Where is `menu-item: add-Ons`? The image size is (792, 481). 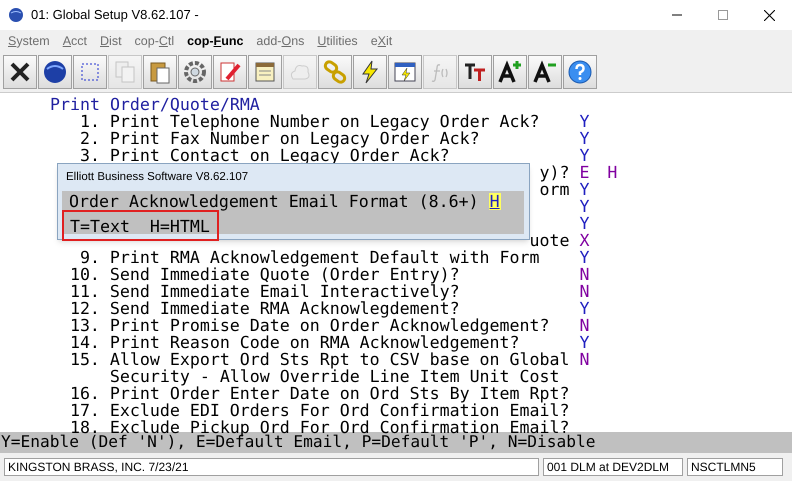 menu-item: add-Ons is located at coordinates (280, 41).